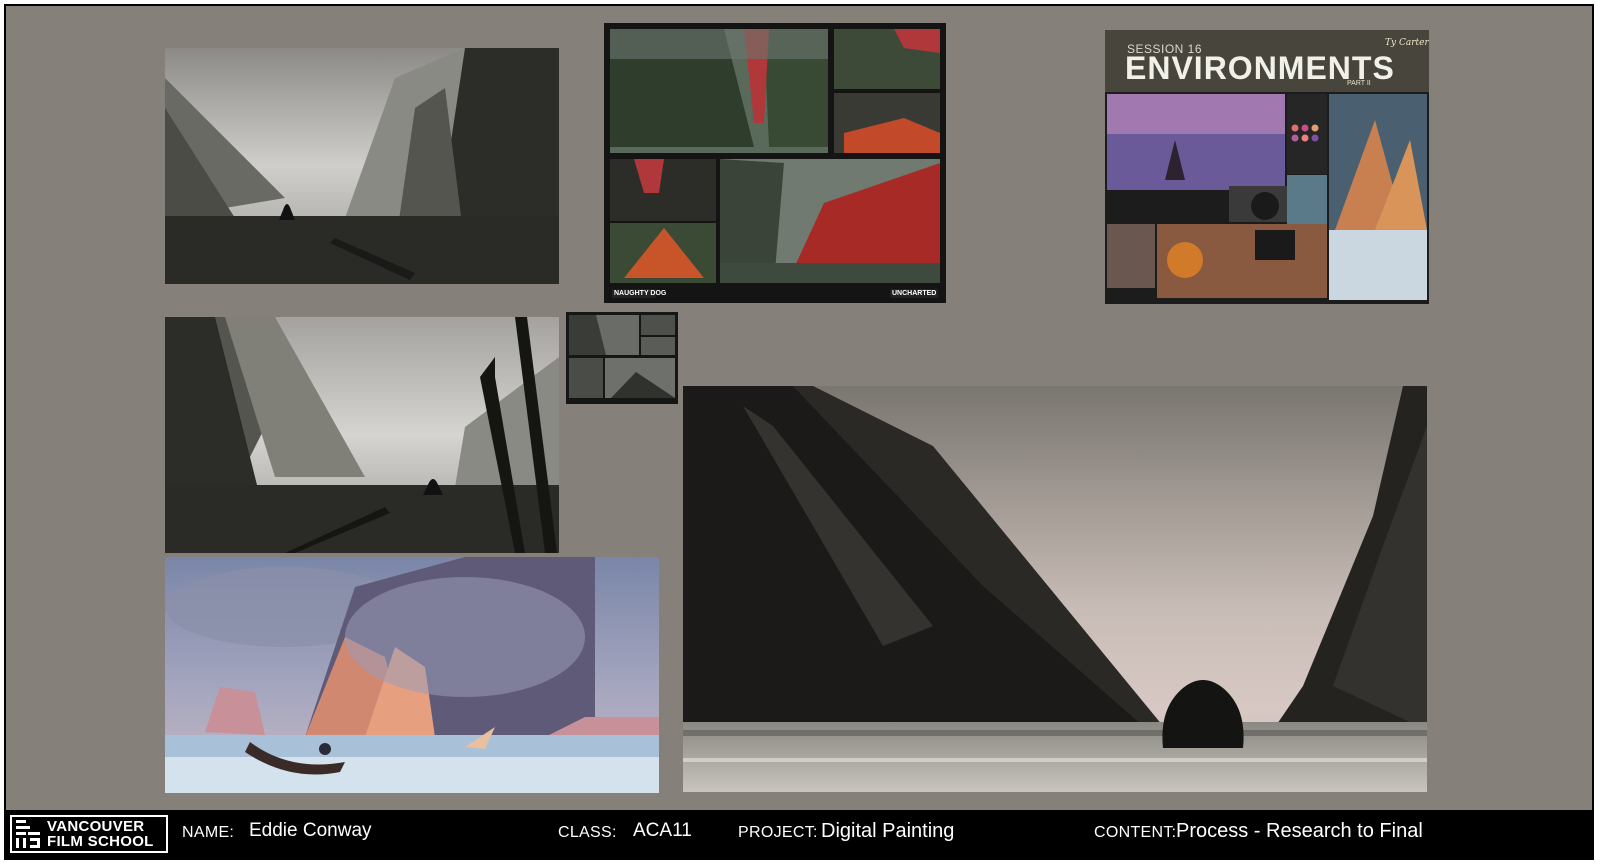 This screenshot has height=864, width=1600. Describe the element at coordinates (208, 832) in the screenshot. I see `name-label: NAME:` at that location.